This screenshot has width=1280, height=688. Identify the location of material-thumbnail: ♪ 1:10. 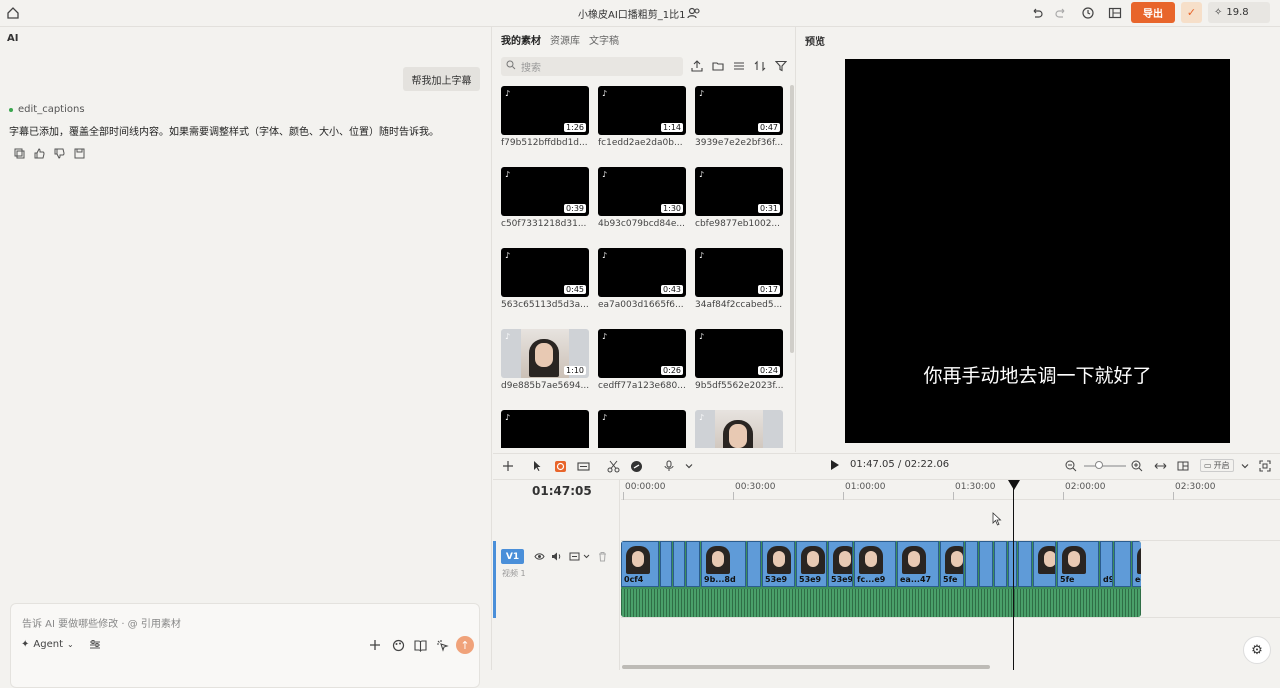
(545, 353).